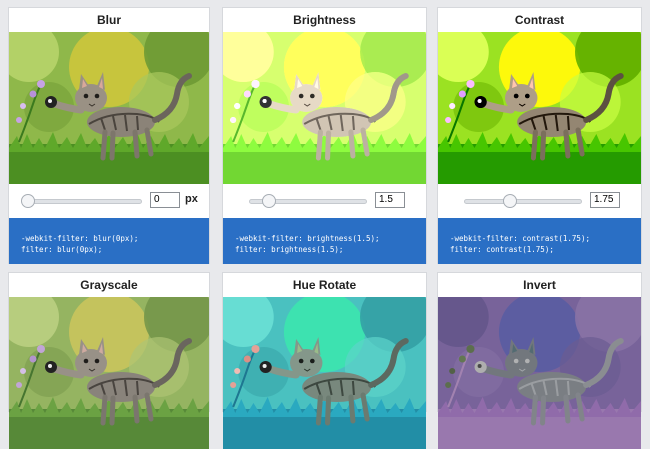 The height and width of the screenshot is (449, 650). I want to click on card-title: Brightness, so click(324, 20).